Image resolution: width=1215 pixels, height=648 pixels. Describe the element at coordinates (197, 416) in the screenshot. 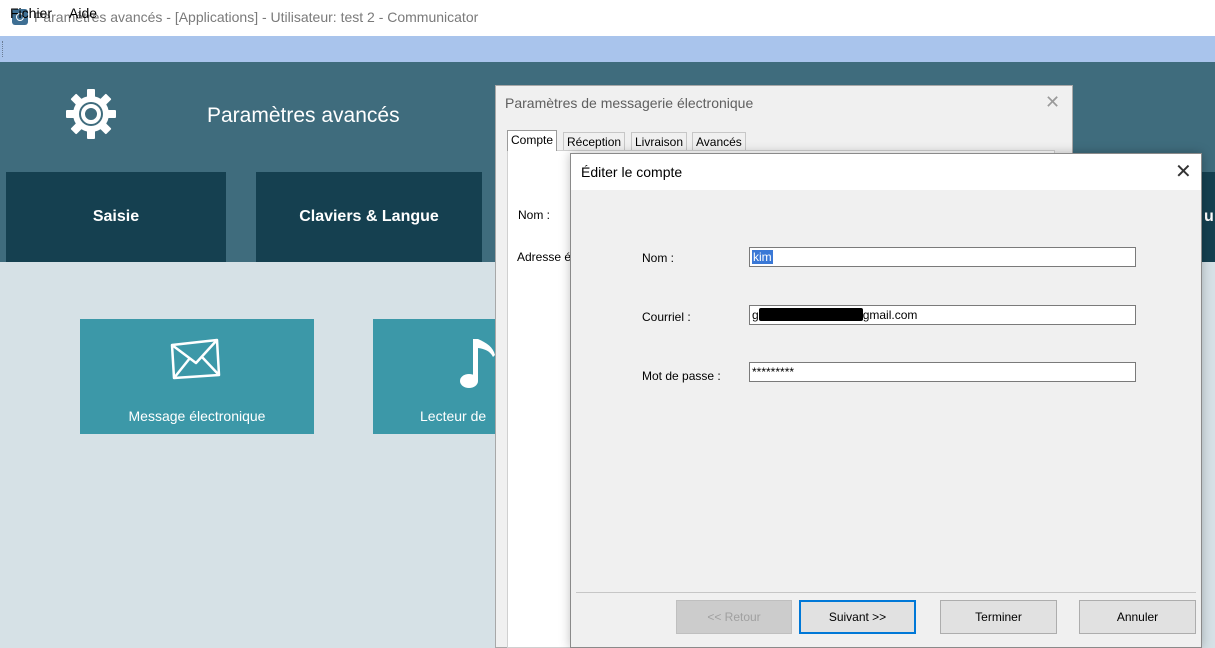

I see `tile-label: Message électronique` at that location.